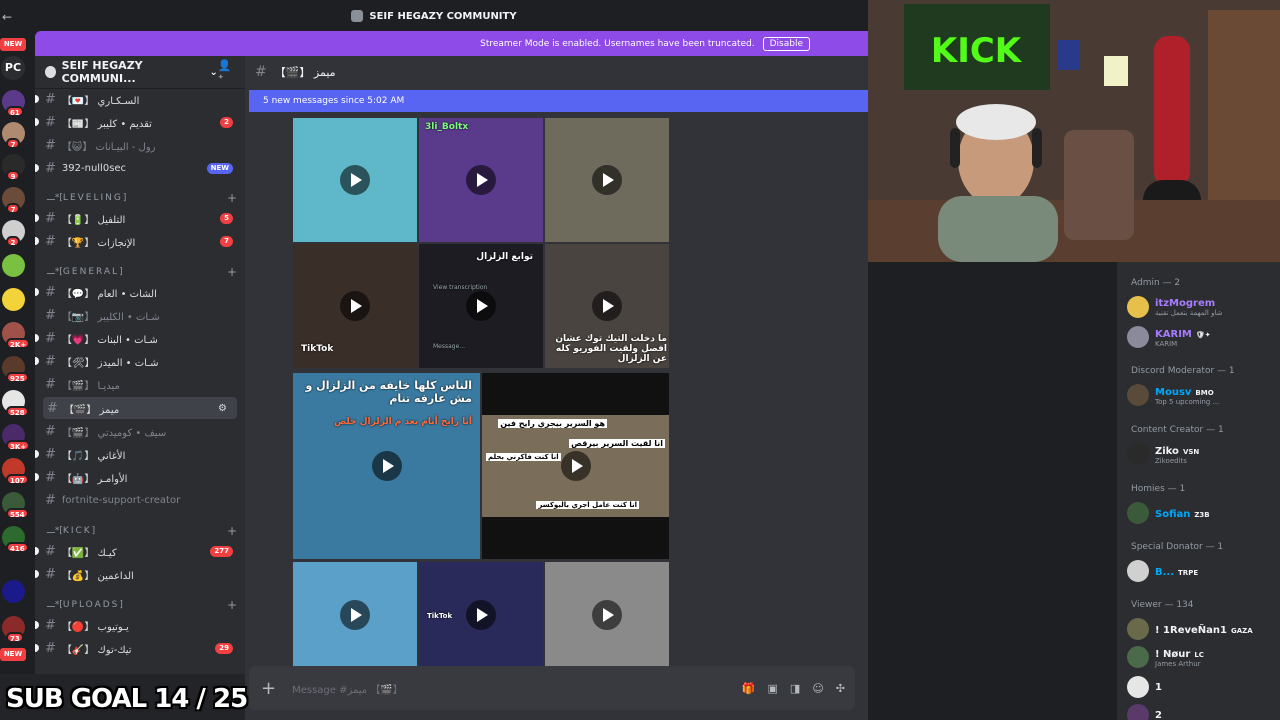 This screenshot has height=720, width=1280. I want to click on mention-count-badge: 5, so click(226, 218).